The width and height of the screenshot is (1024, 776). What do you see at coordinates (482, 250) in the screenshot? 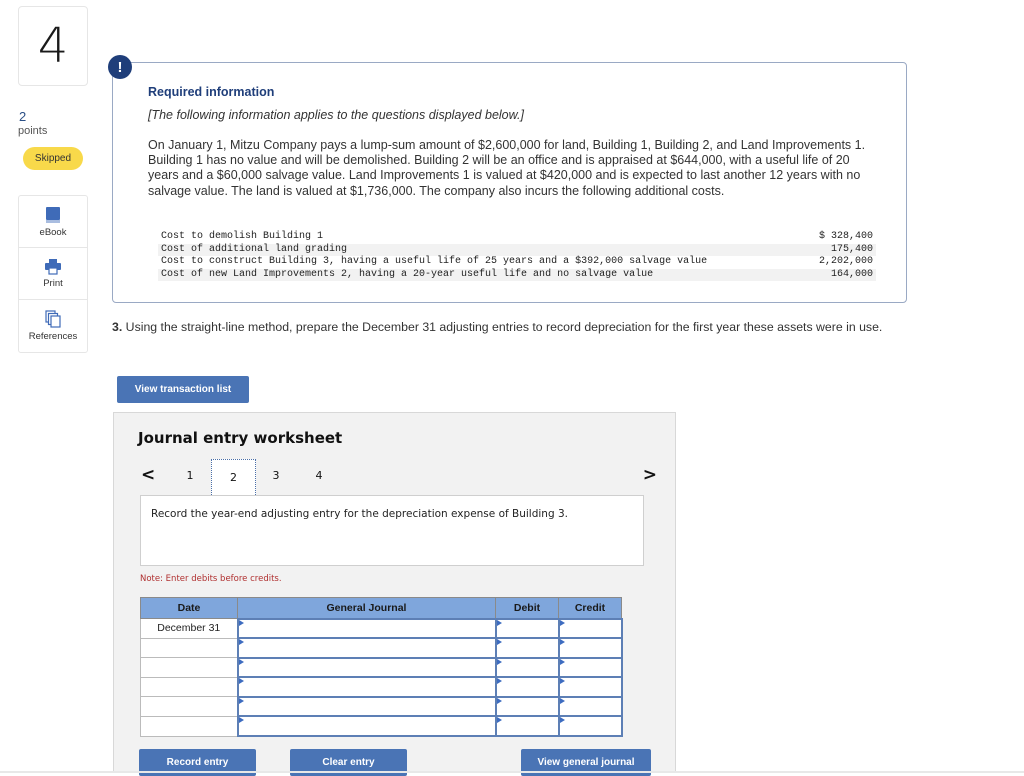
I see `cost-description: Cost of additional land grading` at bounding box center [482, 250].